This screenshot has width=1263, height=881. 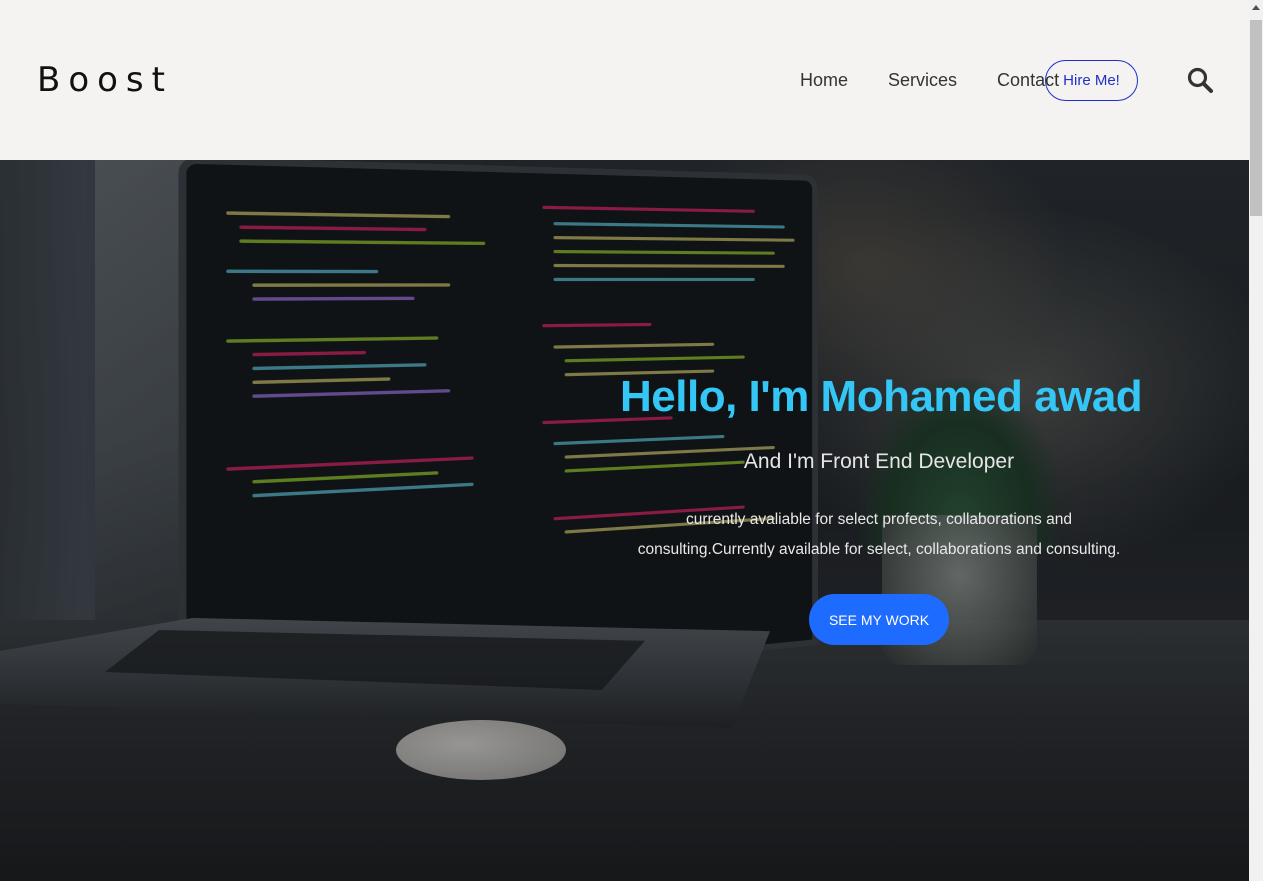 I want to click on hero-title: Hello, I'm Mohamed awad, so click(x=881, y=396).